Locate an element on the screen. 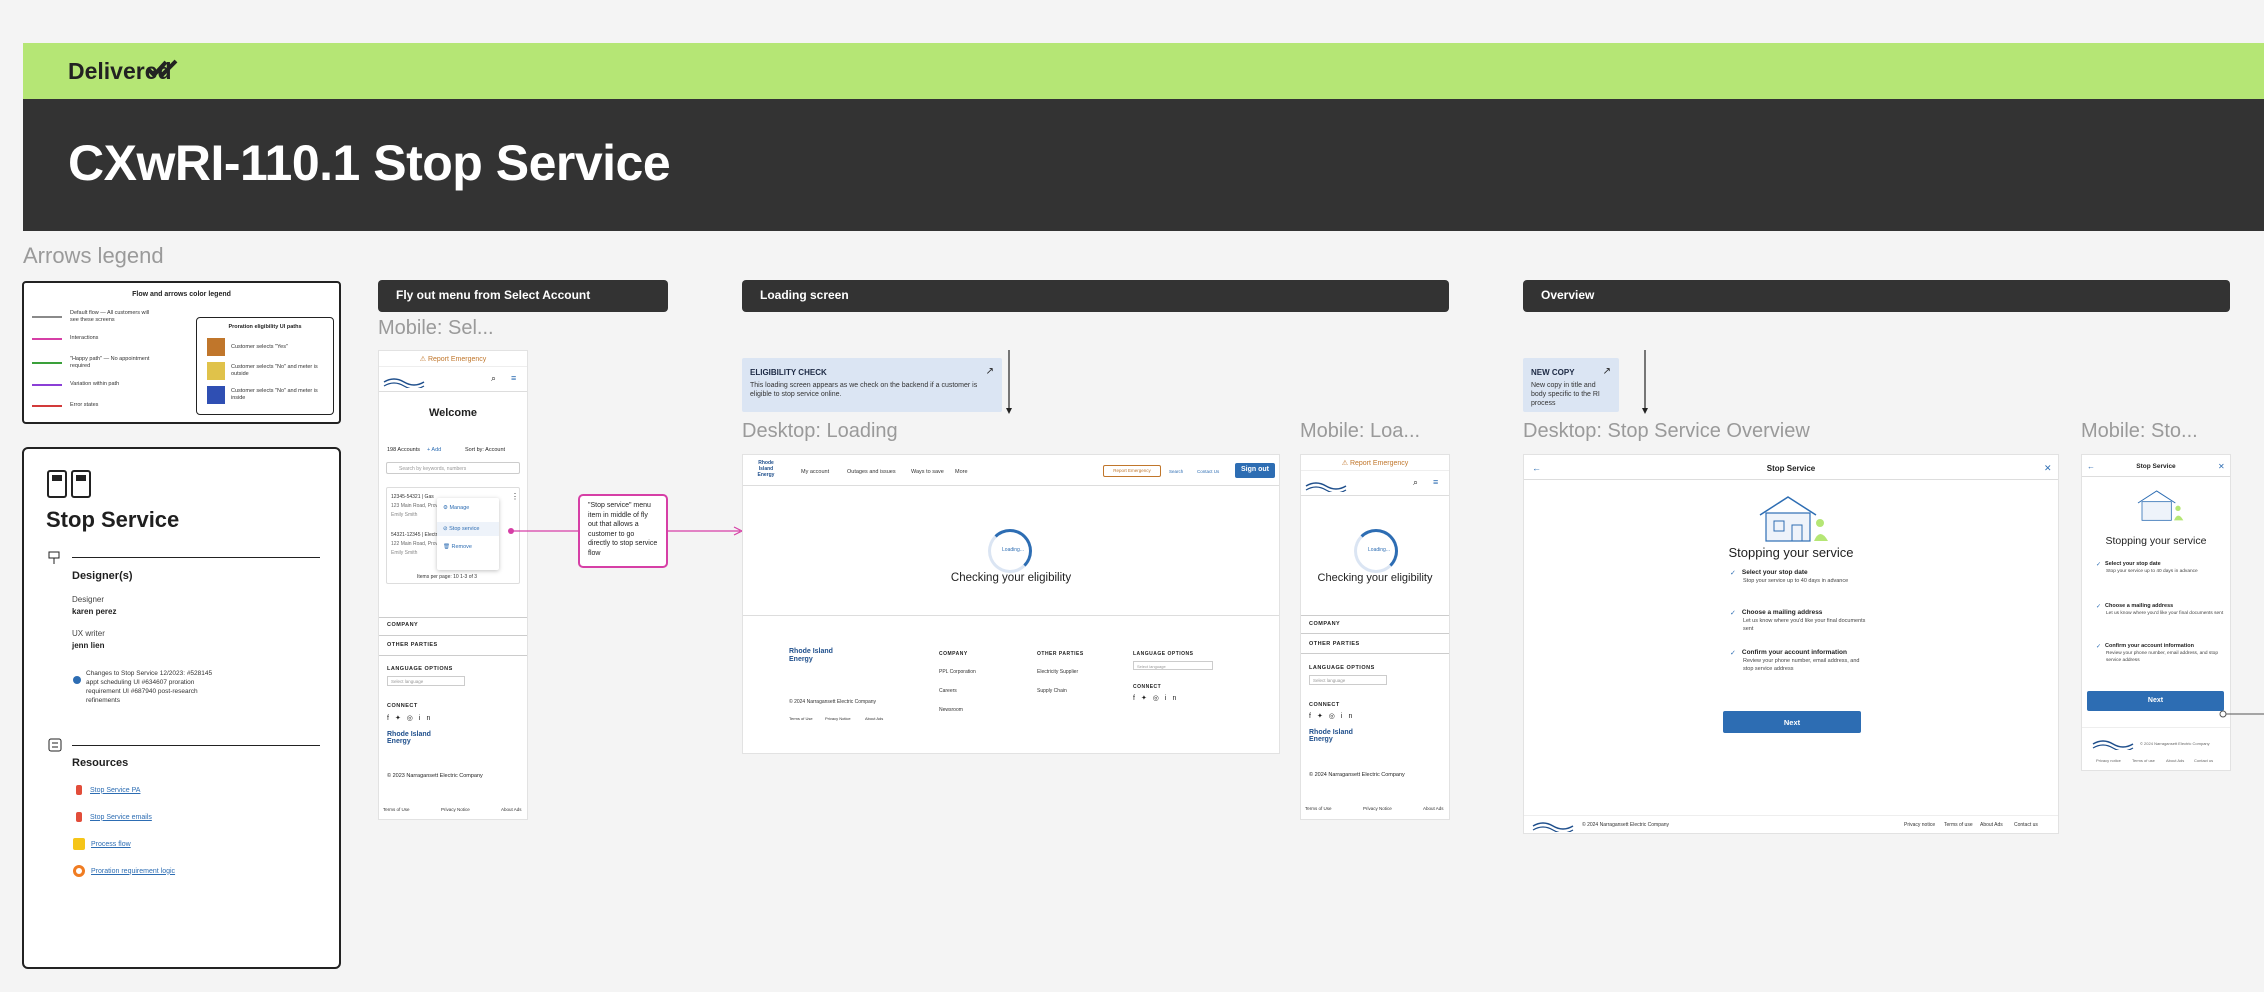  more-options-icon: ⋮ is located at coordinates (515, 496).